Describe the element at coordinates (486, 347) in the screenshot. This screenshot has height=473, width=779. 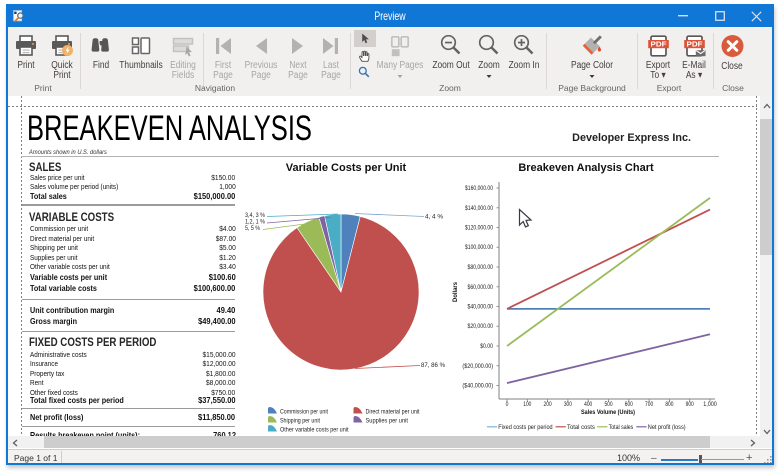
I see `svg-text: $0.00` at that location.